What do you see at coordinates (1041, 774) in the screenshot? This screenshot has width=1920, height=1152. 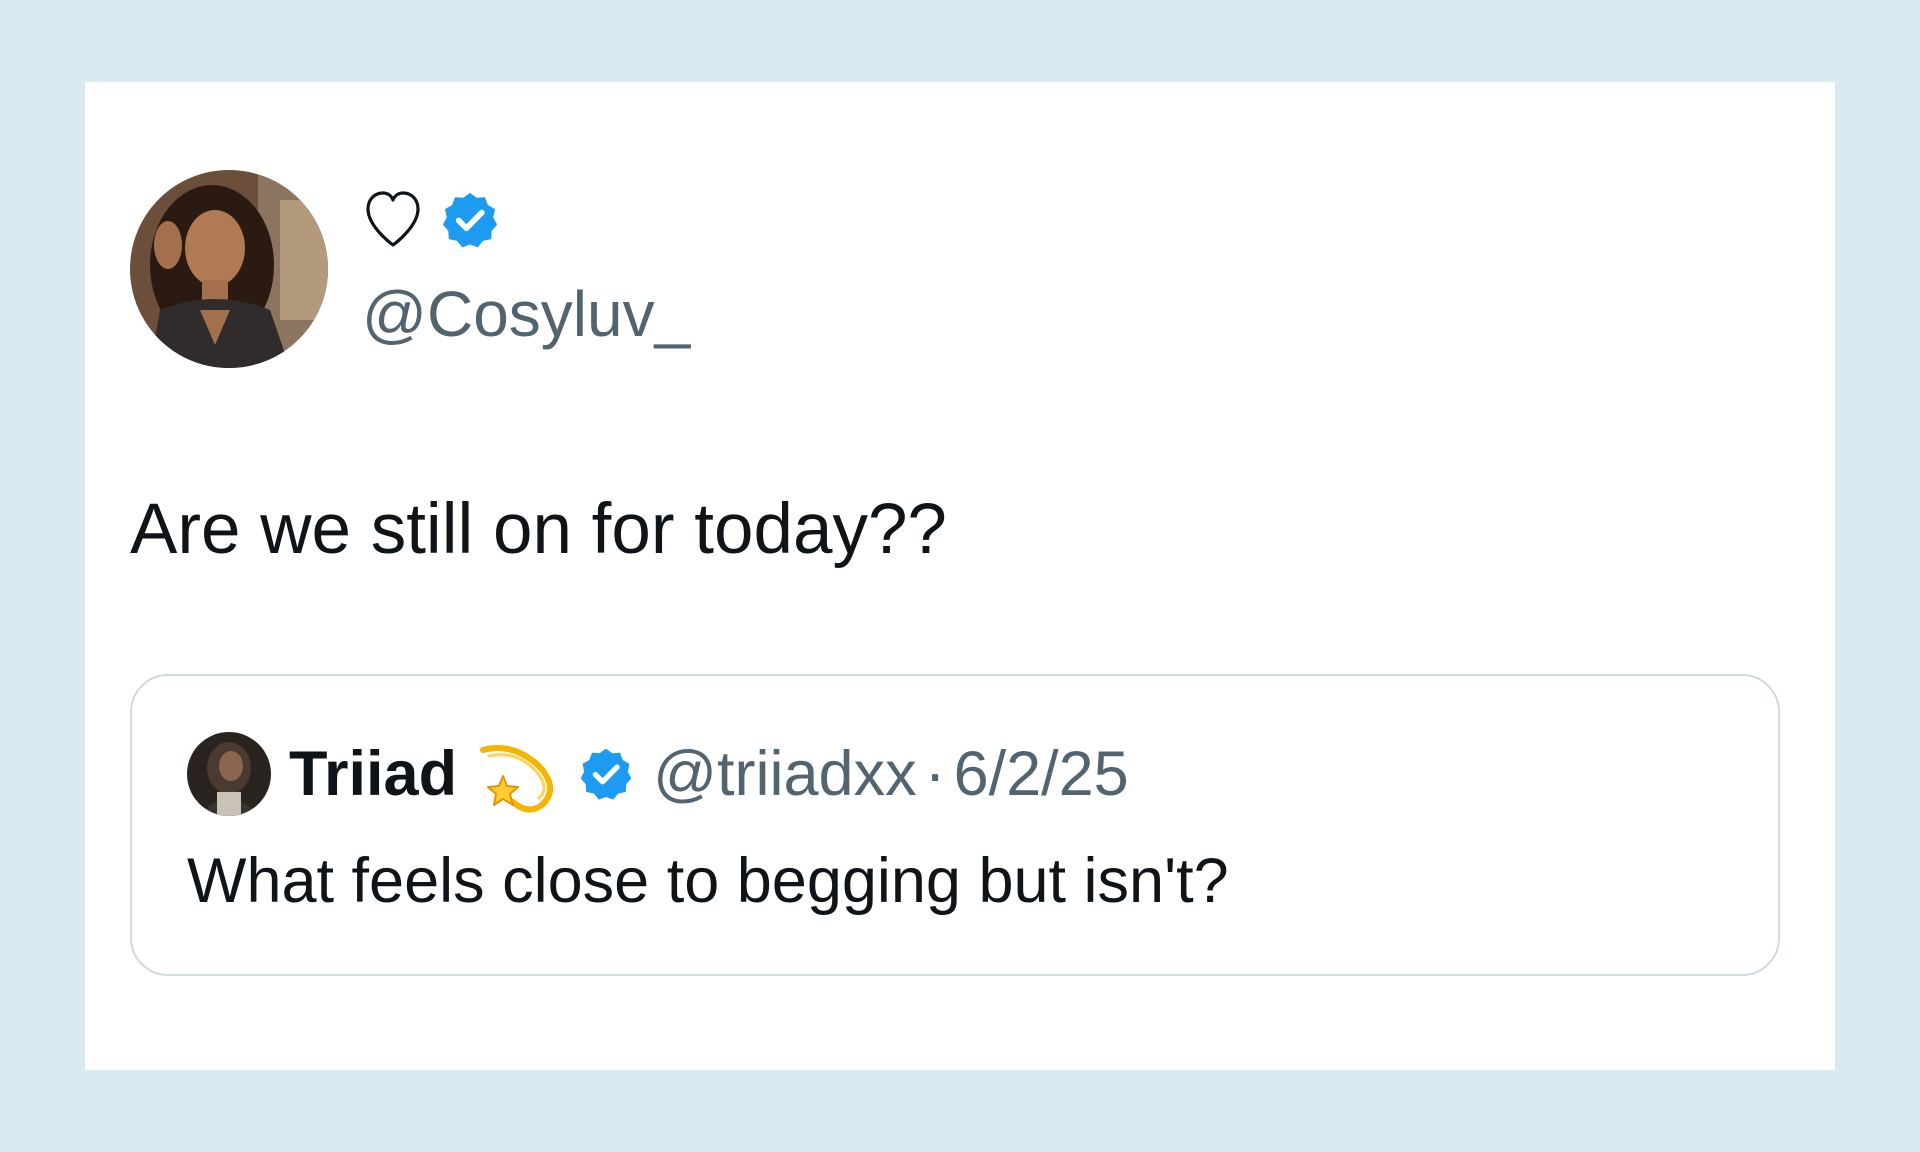 I see `quoted-tweet-date: 6/2/25` at bounding box center [1041, 774].